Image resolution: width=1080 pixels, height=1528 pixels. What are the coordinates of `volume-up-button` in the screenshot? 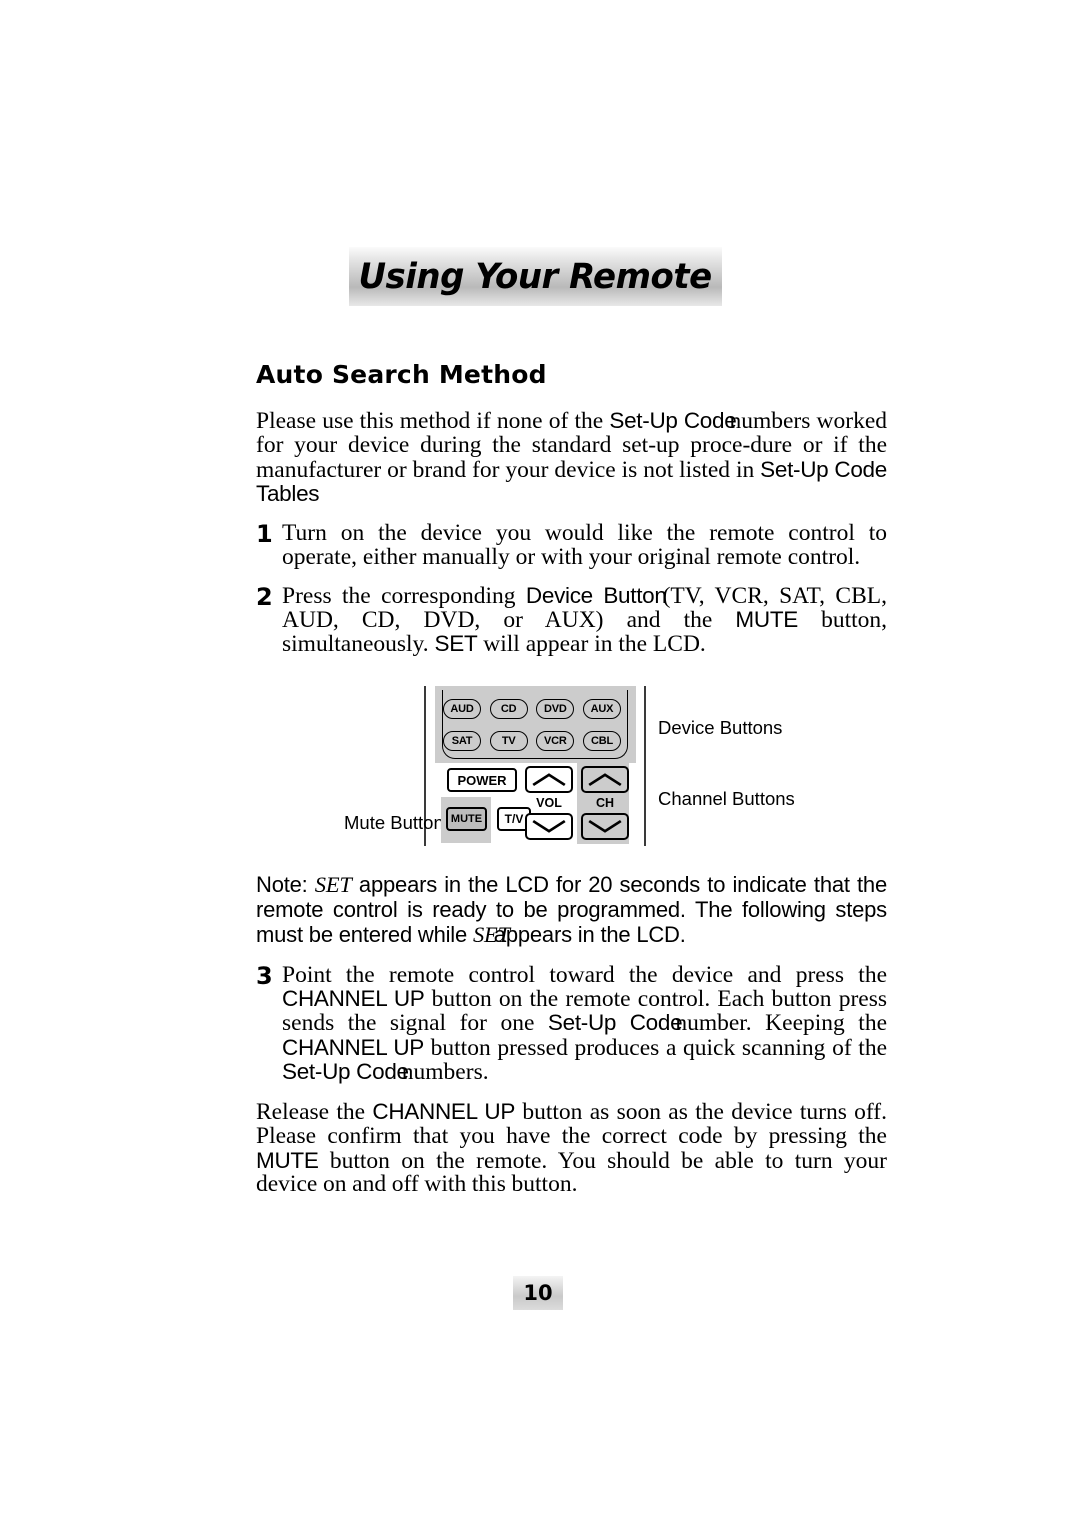 It's located at (549, 779).